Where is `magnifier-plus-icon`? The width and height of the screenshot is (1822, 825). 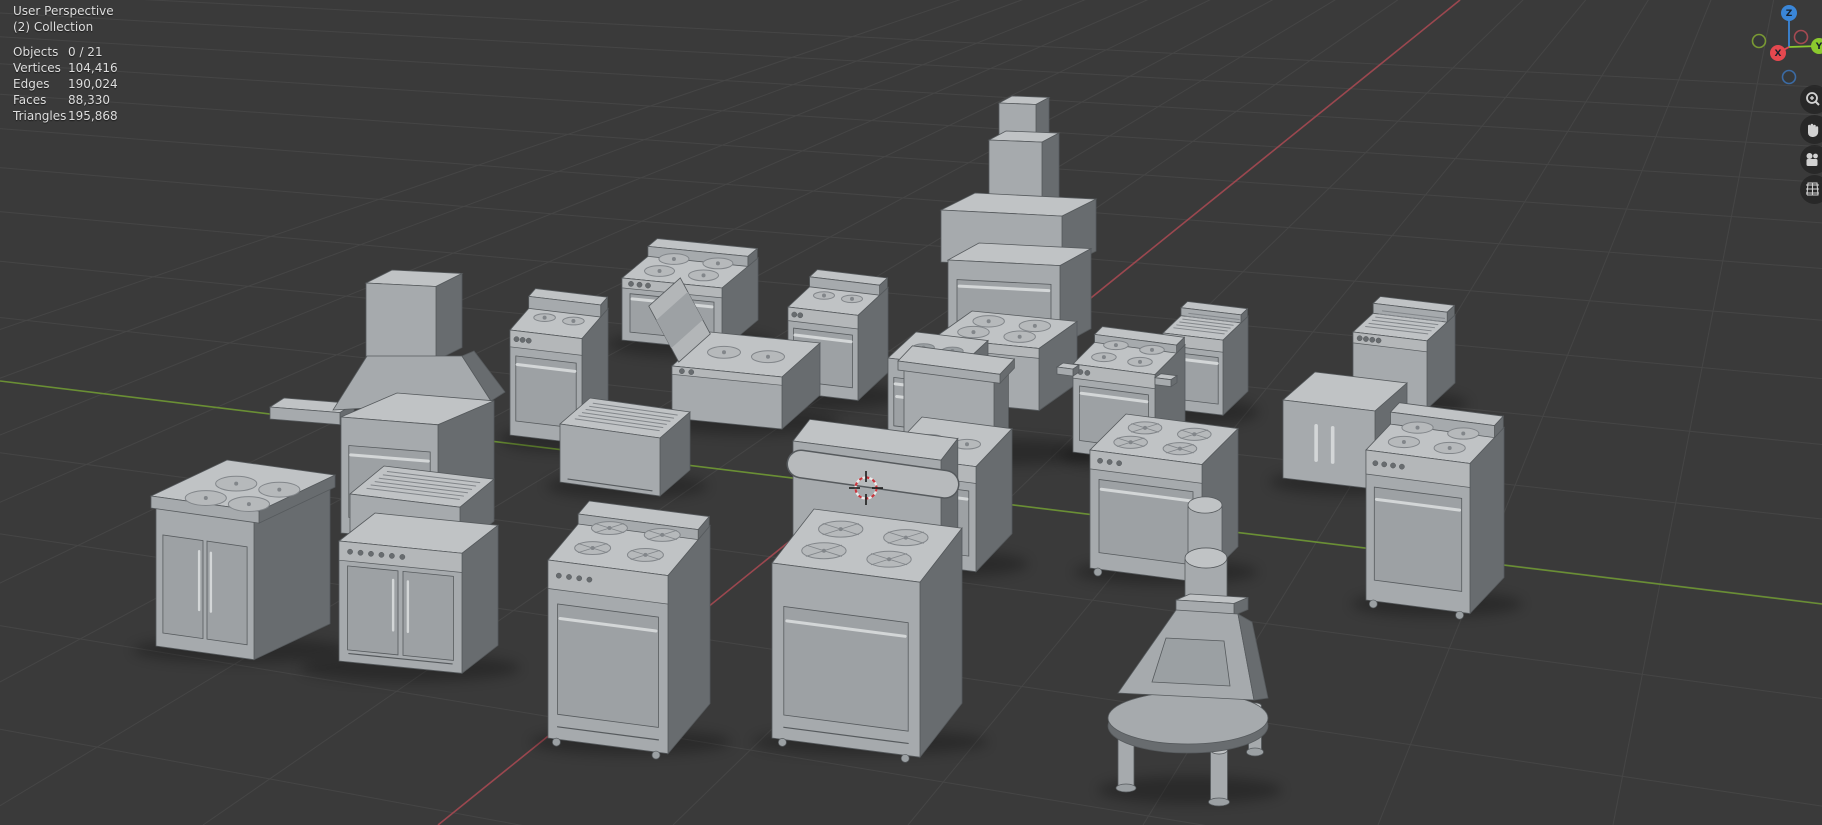 magnifier-plus-icon is located at coordinates (1813, 99).